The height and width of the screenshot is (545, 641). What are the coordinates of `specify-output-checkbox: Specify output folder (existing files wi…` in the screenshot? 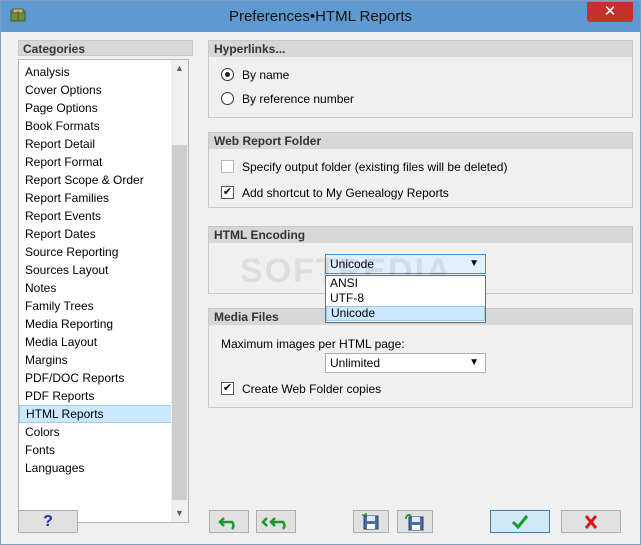 It's located at (364, 166).